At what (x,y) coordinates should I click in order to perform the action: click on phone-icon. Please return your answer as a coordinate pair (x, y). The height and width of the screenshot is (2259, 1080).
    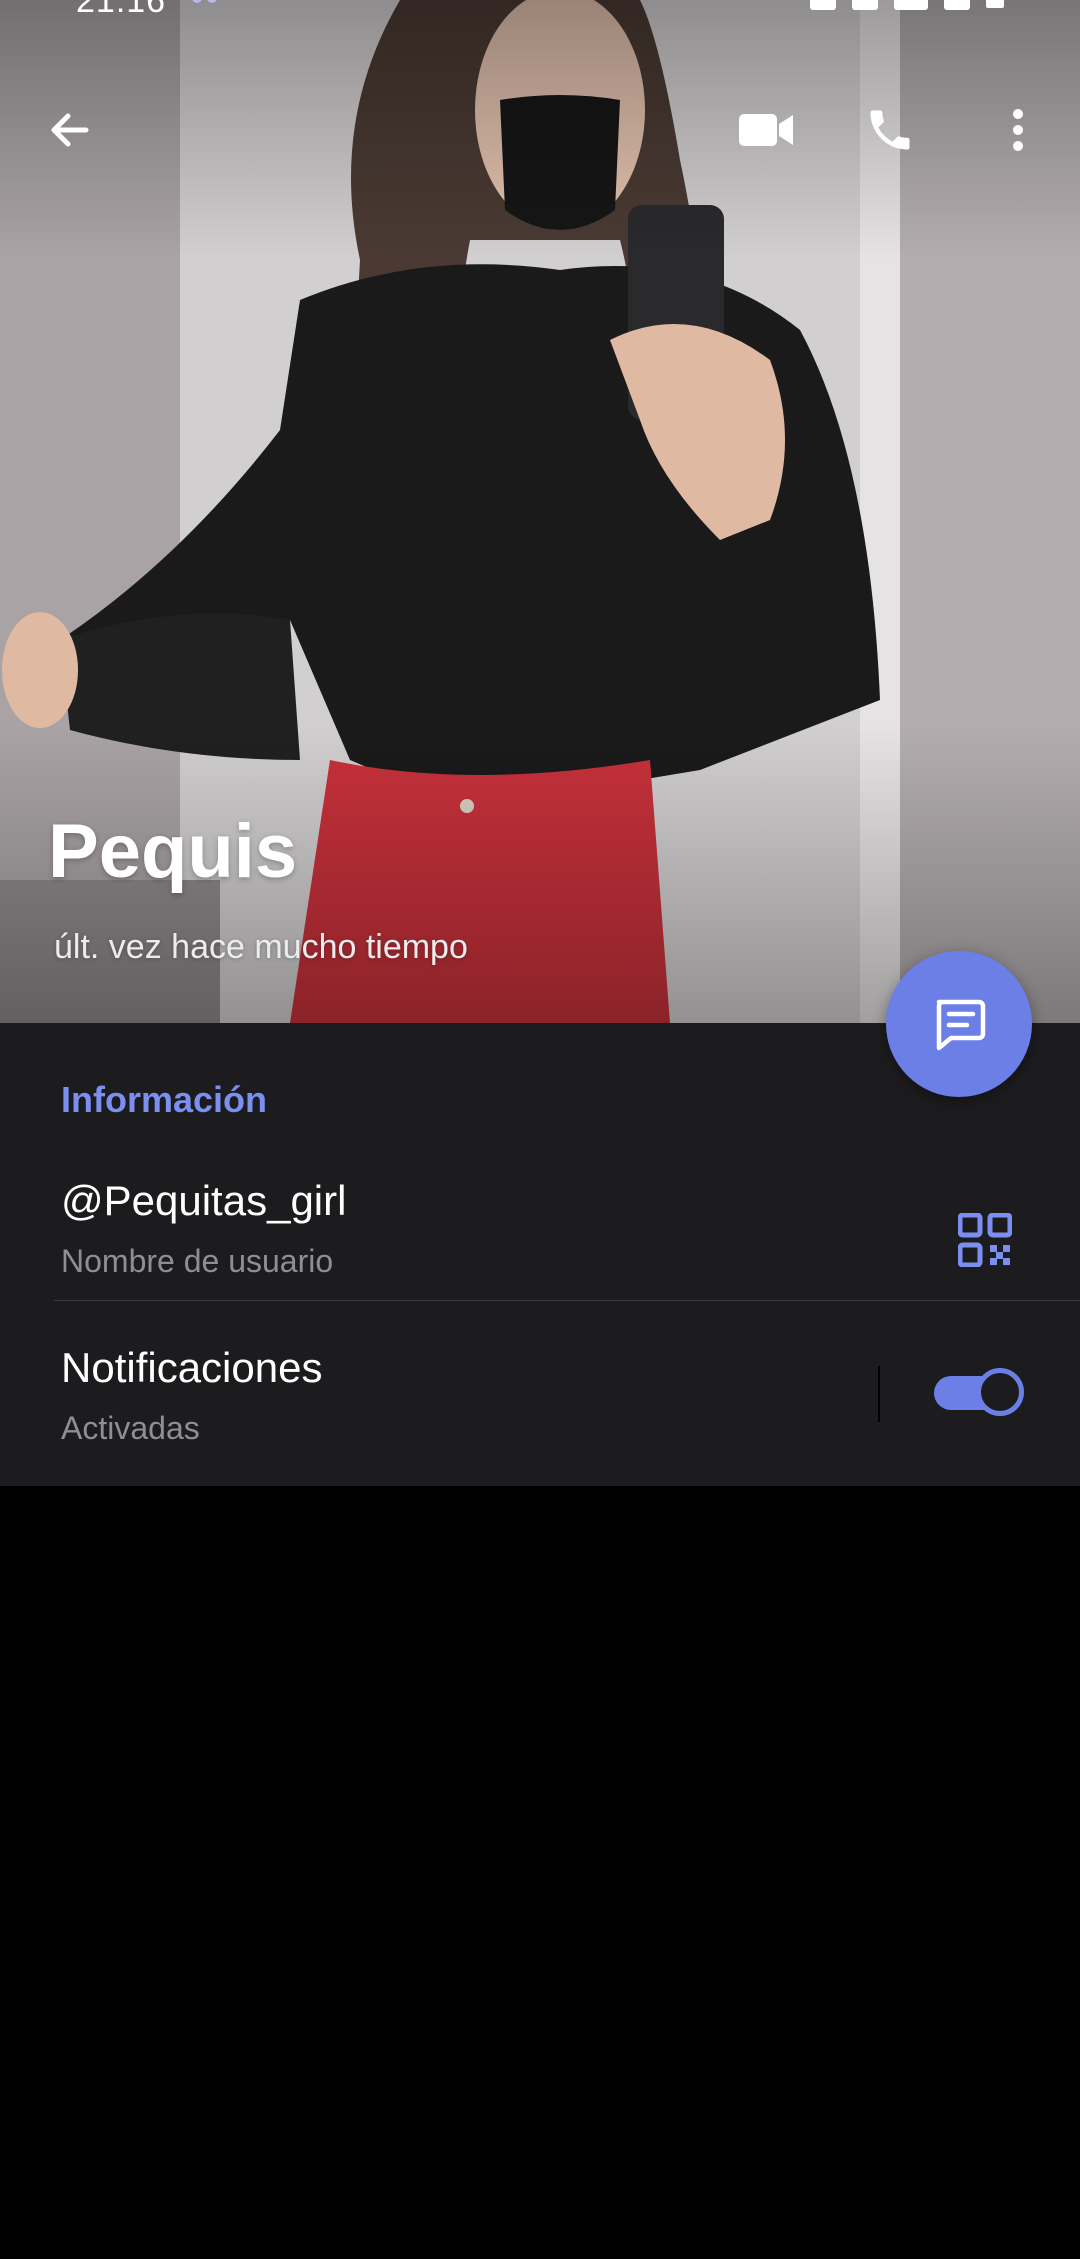
    Looking at the image, I should click on (890, 130).